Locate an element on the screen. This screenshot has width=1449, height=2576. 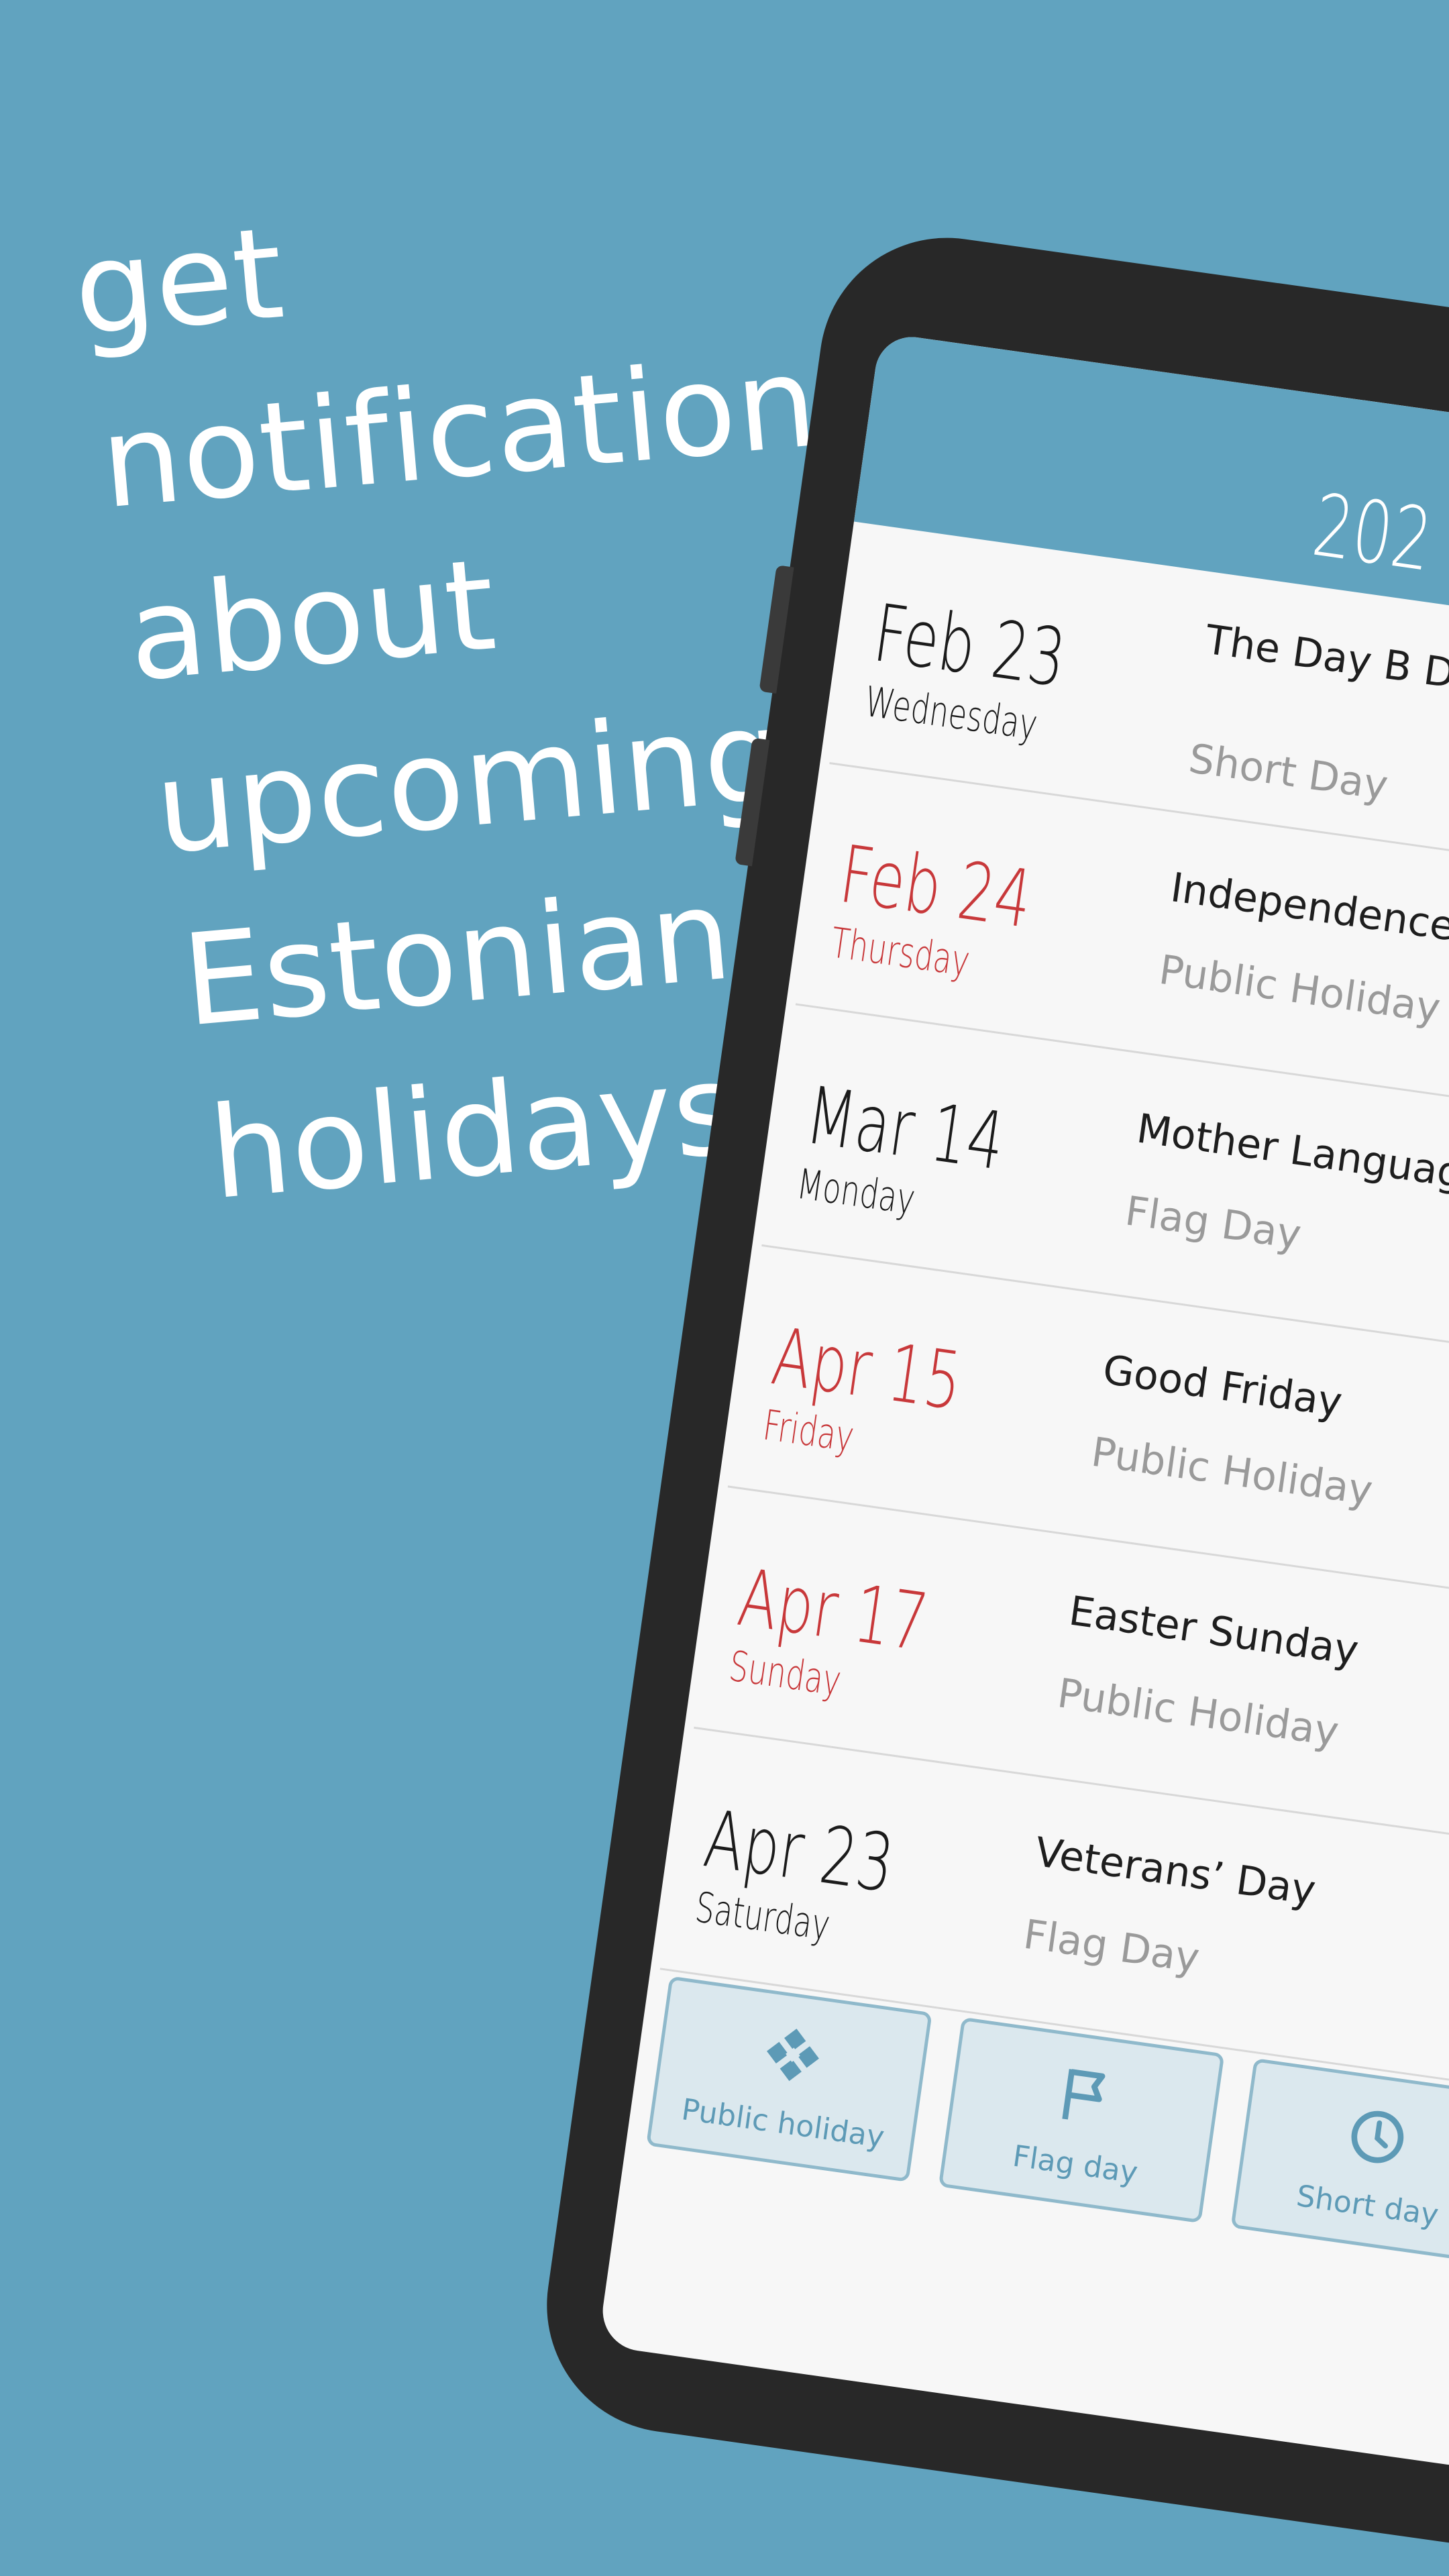
public-holiday-icon is located at coordinates (792, 2055).